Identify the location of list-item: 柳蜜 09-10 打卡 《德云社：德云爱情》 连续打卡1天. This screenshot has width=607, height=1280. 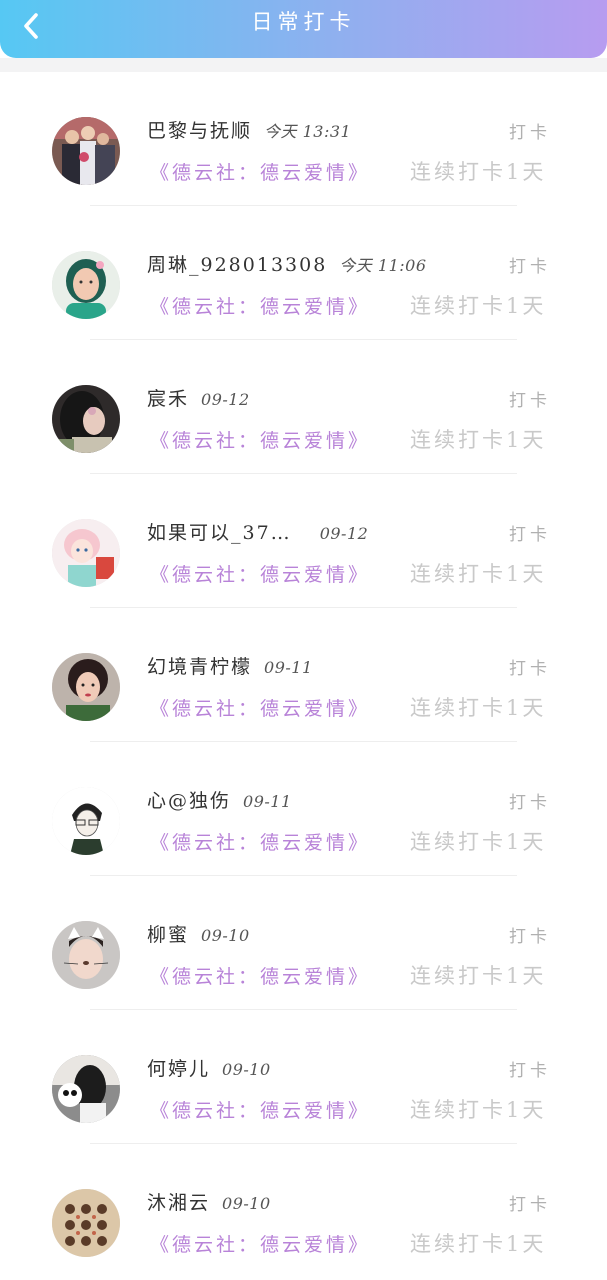
(303, 943).